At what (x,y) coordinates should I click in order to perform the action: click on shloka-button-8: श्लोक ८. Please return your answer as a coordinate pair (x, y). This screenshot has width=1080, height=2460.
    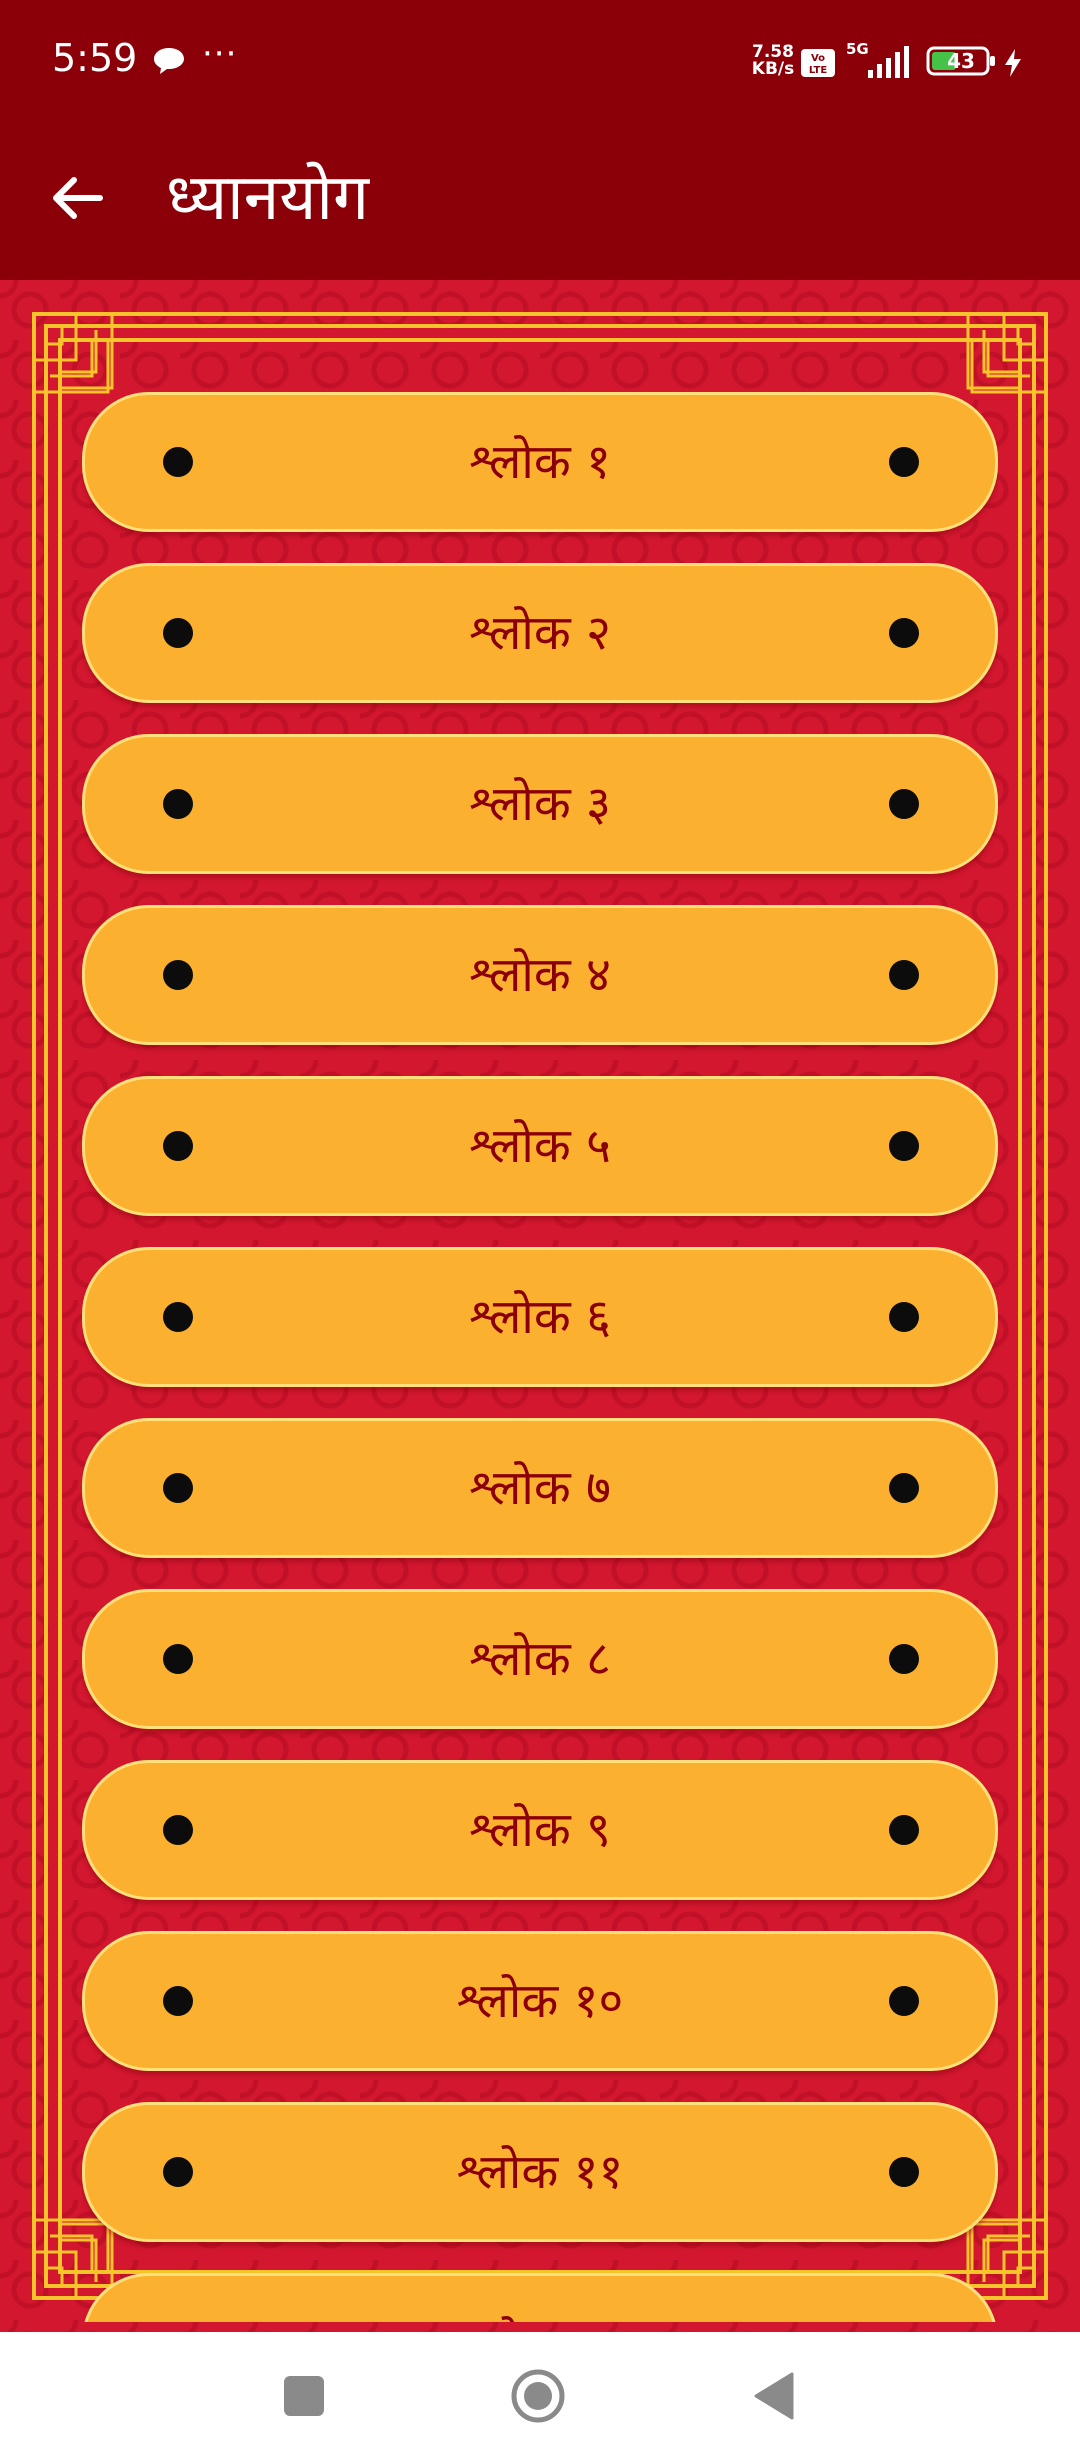
    Looking at the image, I should click on (540, 1659).